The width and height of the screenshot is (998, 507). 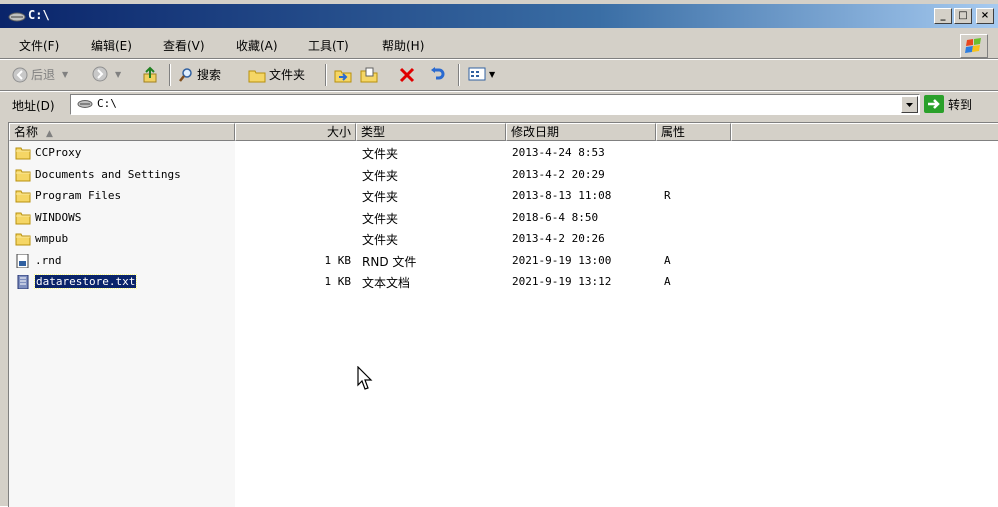 What do you see at coordinates (403, 45) in the screenshot?
I see `menu-help: 帮助(H)` at bounding box center [403, 45].